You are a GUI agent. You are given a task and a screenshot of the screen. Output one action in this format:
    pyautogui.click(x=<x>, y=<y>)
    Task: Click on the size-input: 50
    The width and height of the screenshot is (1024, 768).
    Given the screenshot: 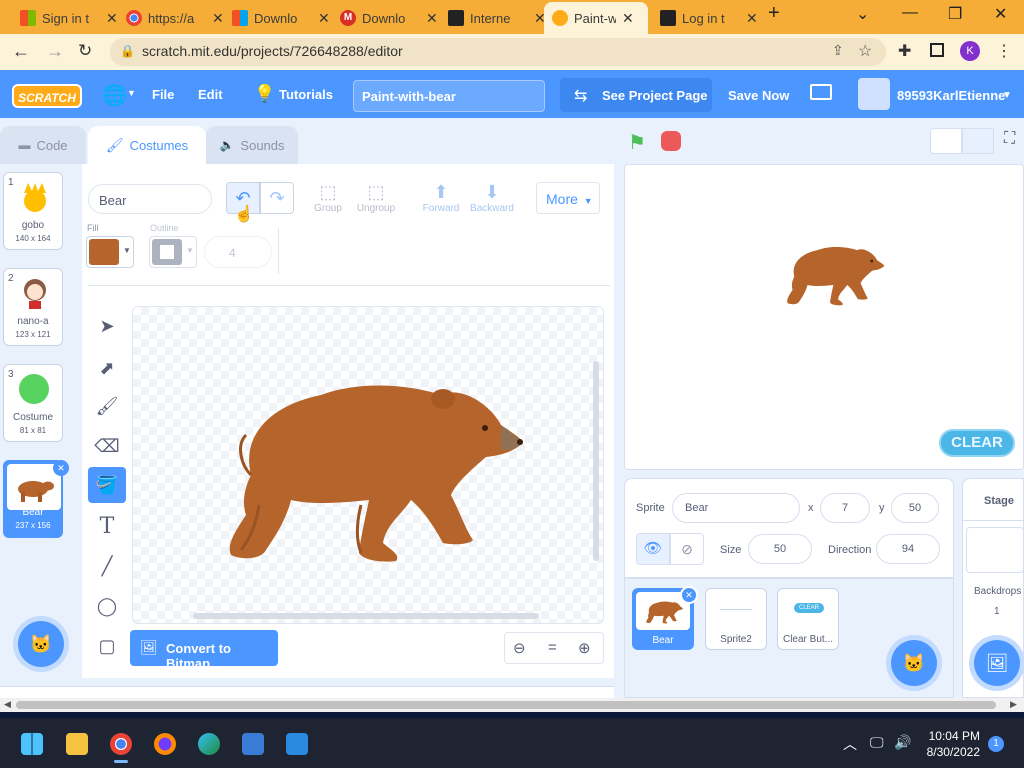 What is the action you would take?
    pyautogui.click(x=780, y=549)
    